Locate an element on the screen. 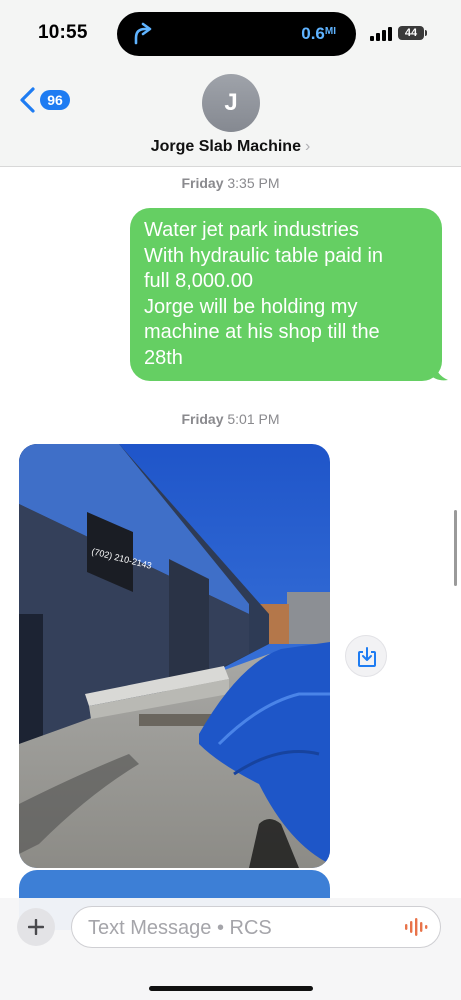 The width and height of the screenshot is (461, 1000). add-attachment-button is located at coordinates (36, 927).